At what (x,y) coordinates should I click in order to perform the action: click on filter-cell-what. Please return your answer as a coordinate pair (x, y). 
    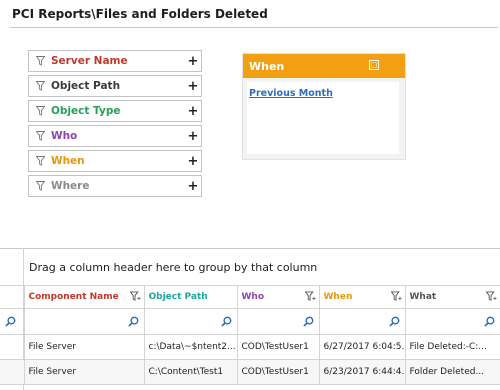
    Looking at the image, I should click on (452, 321).